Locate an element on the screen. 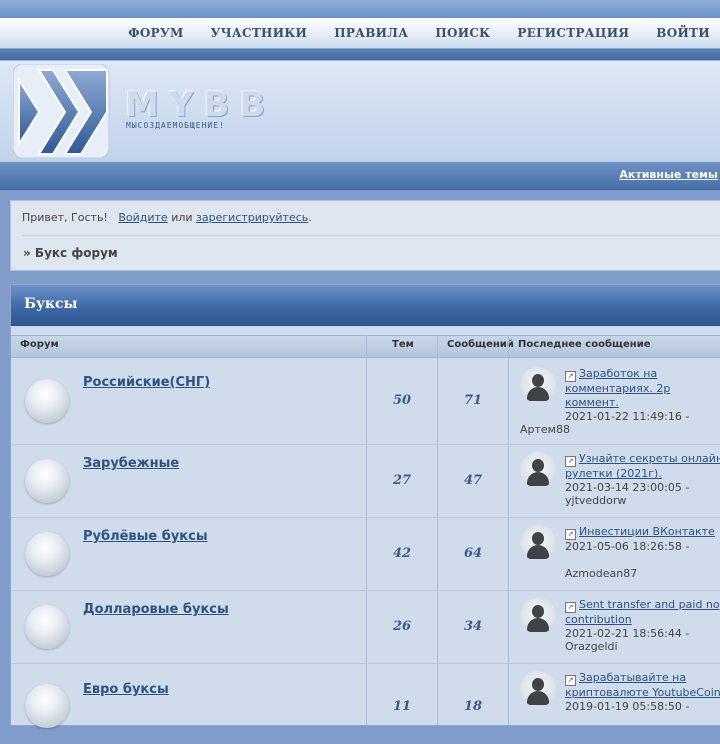 Image resolution: width=720 pixels, height=744 pixels. divider is located at coordinates (371, 235).